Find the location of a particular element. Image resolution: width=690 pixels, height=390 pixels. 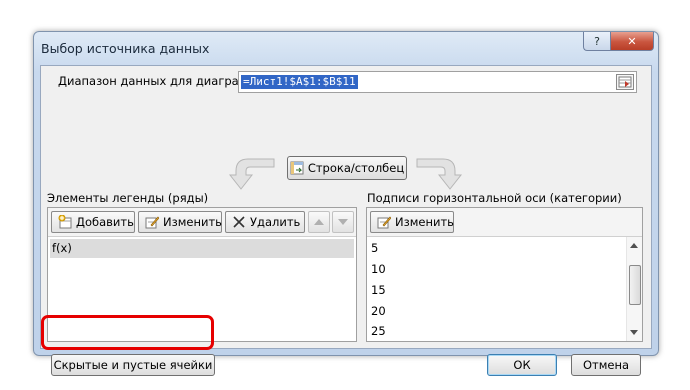

axis-panel: Изменить 5 10 15 20 25 is located at coordinates (504, 274).